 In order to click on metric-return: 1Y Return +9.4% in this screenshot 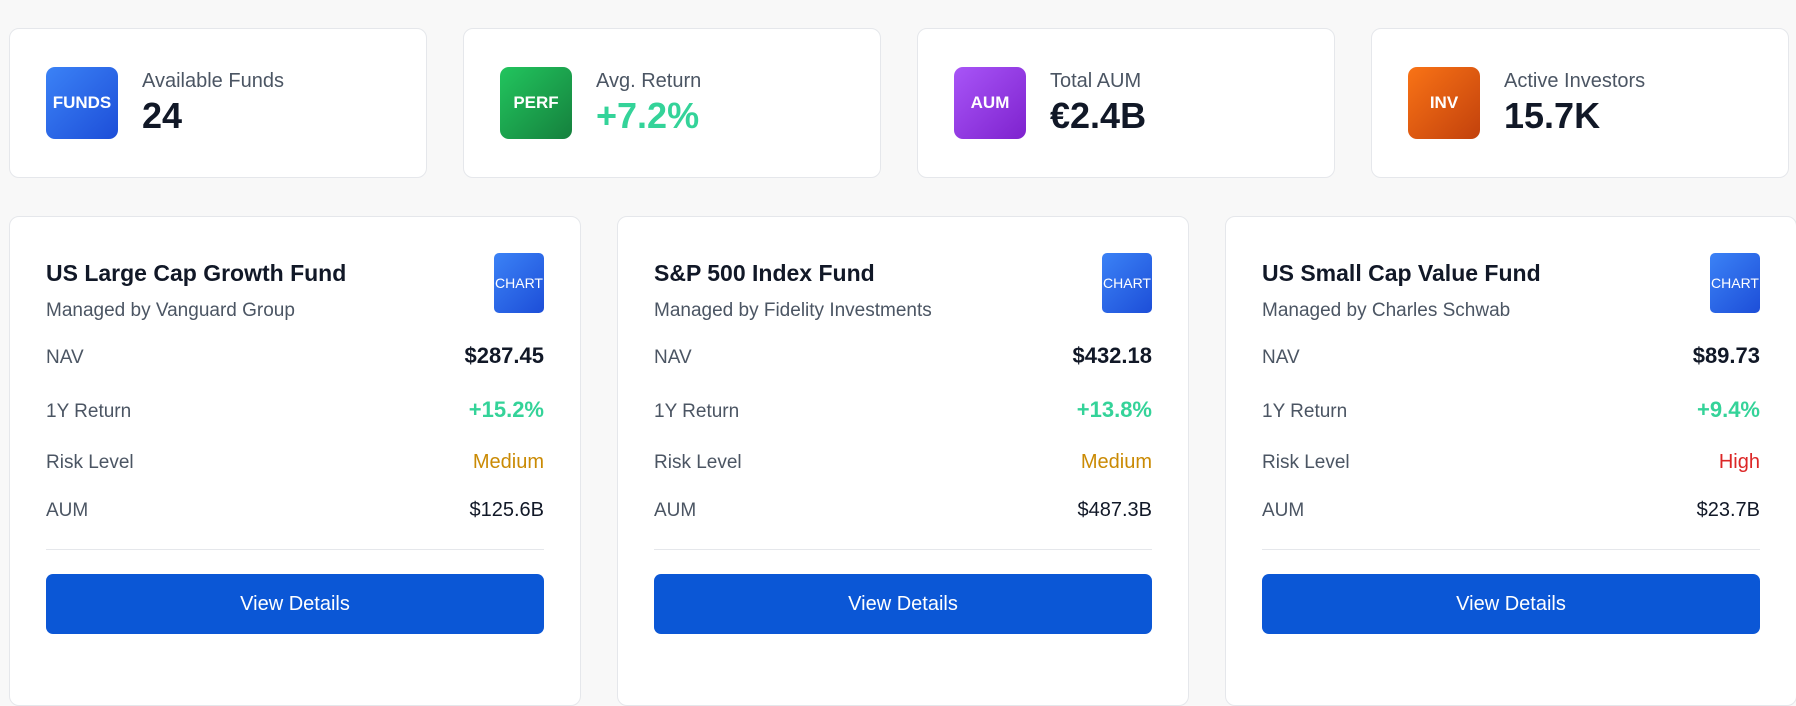, I will do `click(1511, 424)`.